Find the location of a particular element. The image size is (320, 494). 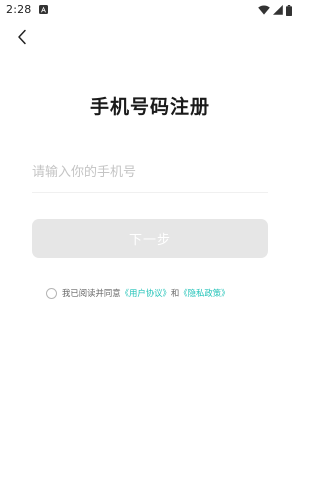

wifi-icon is located at coordinates (264, 10).